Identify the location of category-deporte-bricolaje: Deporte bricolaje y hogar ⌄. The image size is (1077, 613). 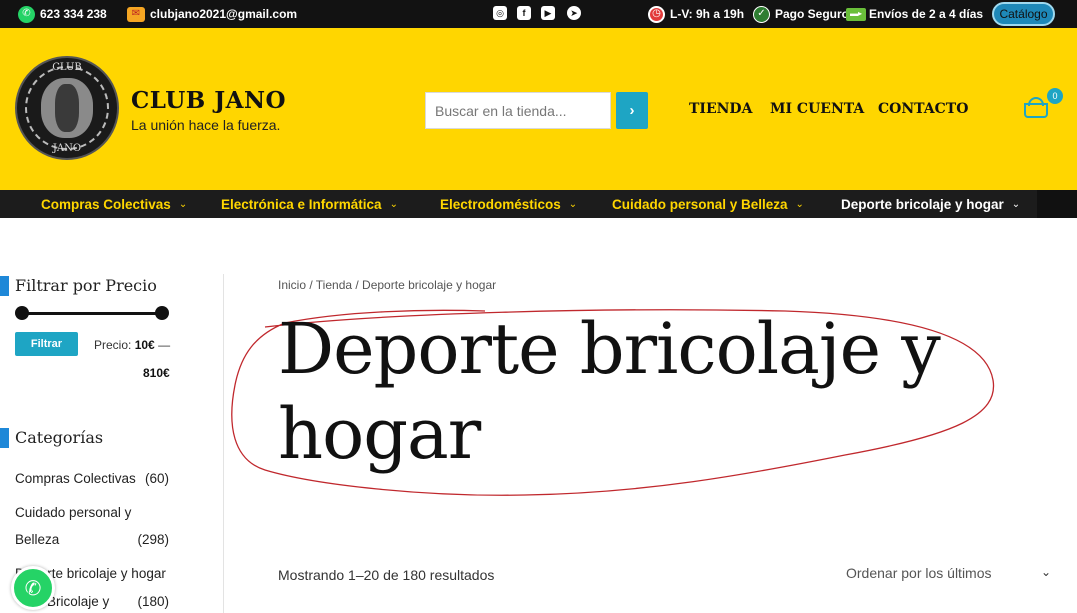
(930, 204).